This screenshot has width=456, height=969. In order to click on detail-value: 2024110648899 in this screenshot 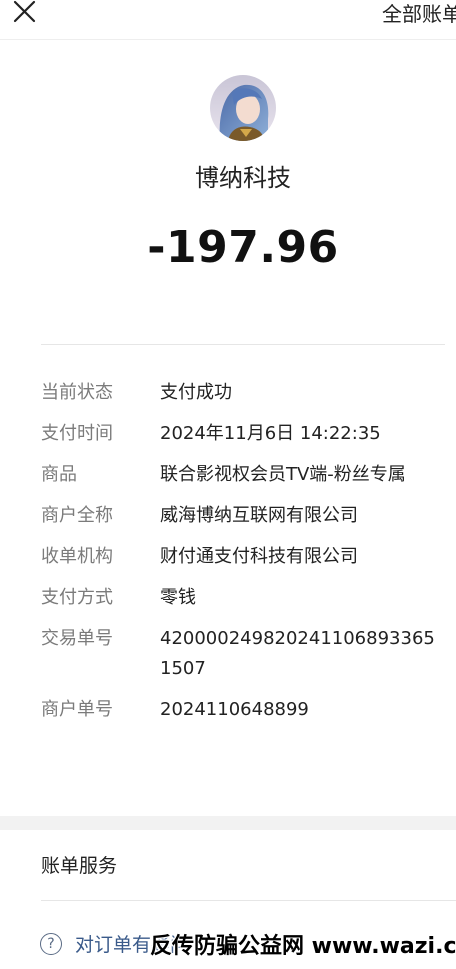, I will do `click(234, 709)`.